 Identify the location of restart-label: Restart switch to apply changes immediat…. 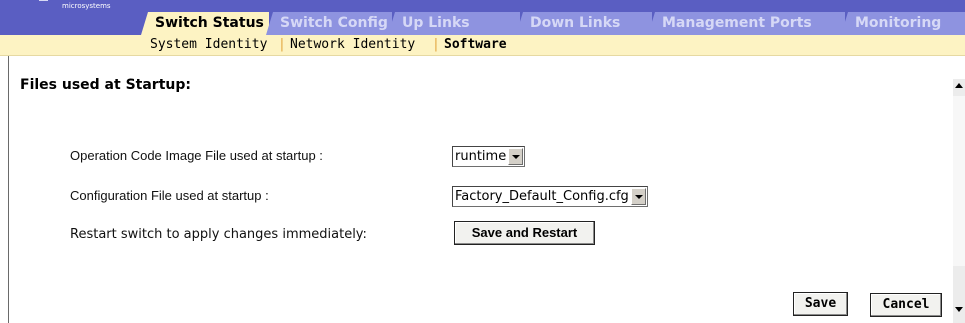
(218, 234).